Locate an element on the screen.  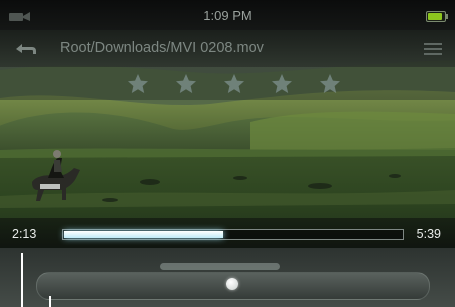
rating-strip is located at coordinates (227, 83).